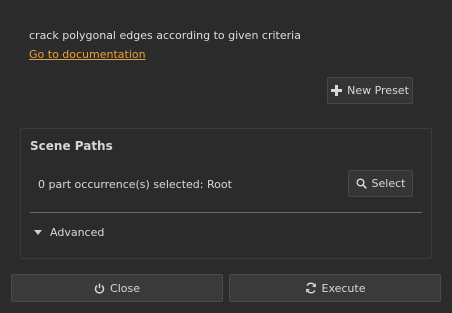 The height and width of the screenshot is (313, 452). Describe the element at coordinates (226, 212) in the screenshot. I see `section-divider` at that location.